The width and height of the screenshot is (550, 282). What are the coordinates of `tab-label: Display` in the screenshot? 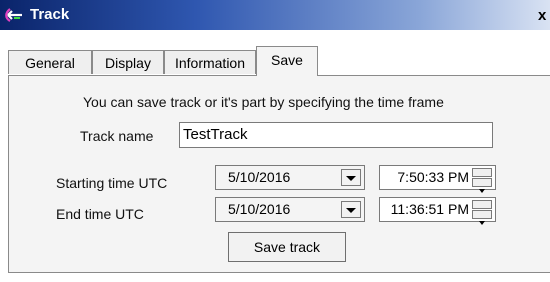 It's located at (128, 63).